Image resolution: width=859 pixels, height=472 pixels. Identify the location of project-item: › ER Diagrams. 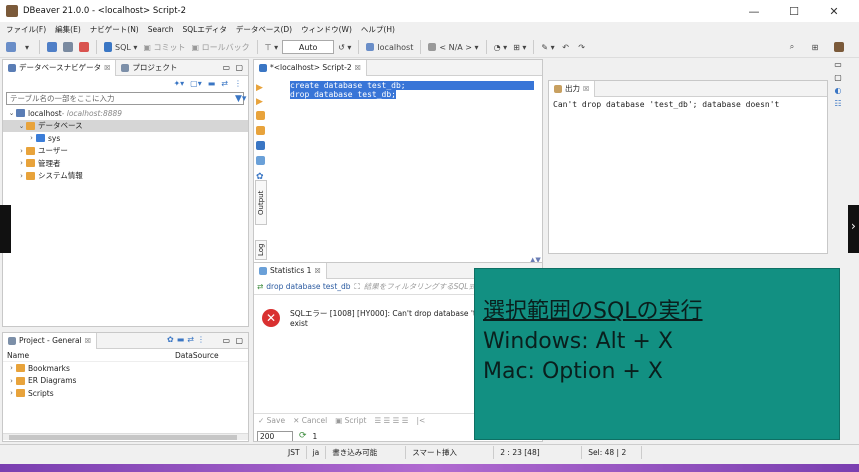
(125, 381).